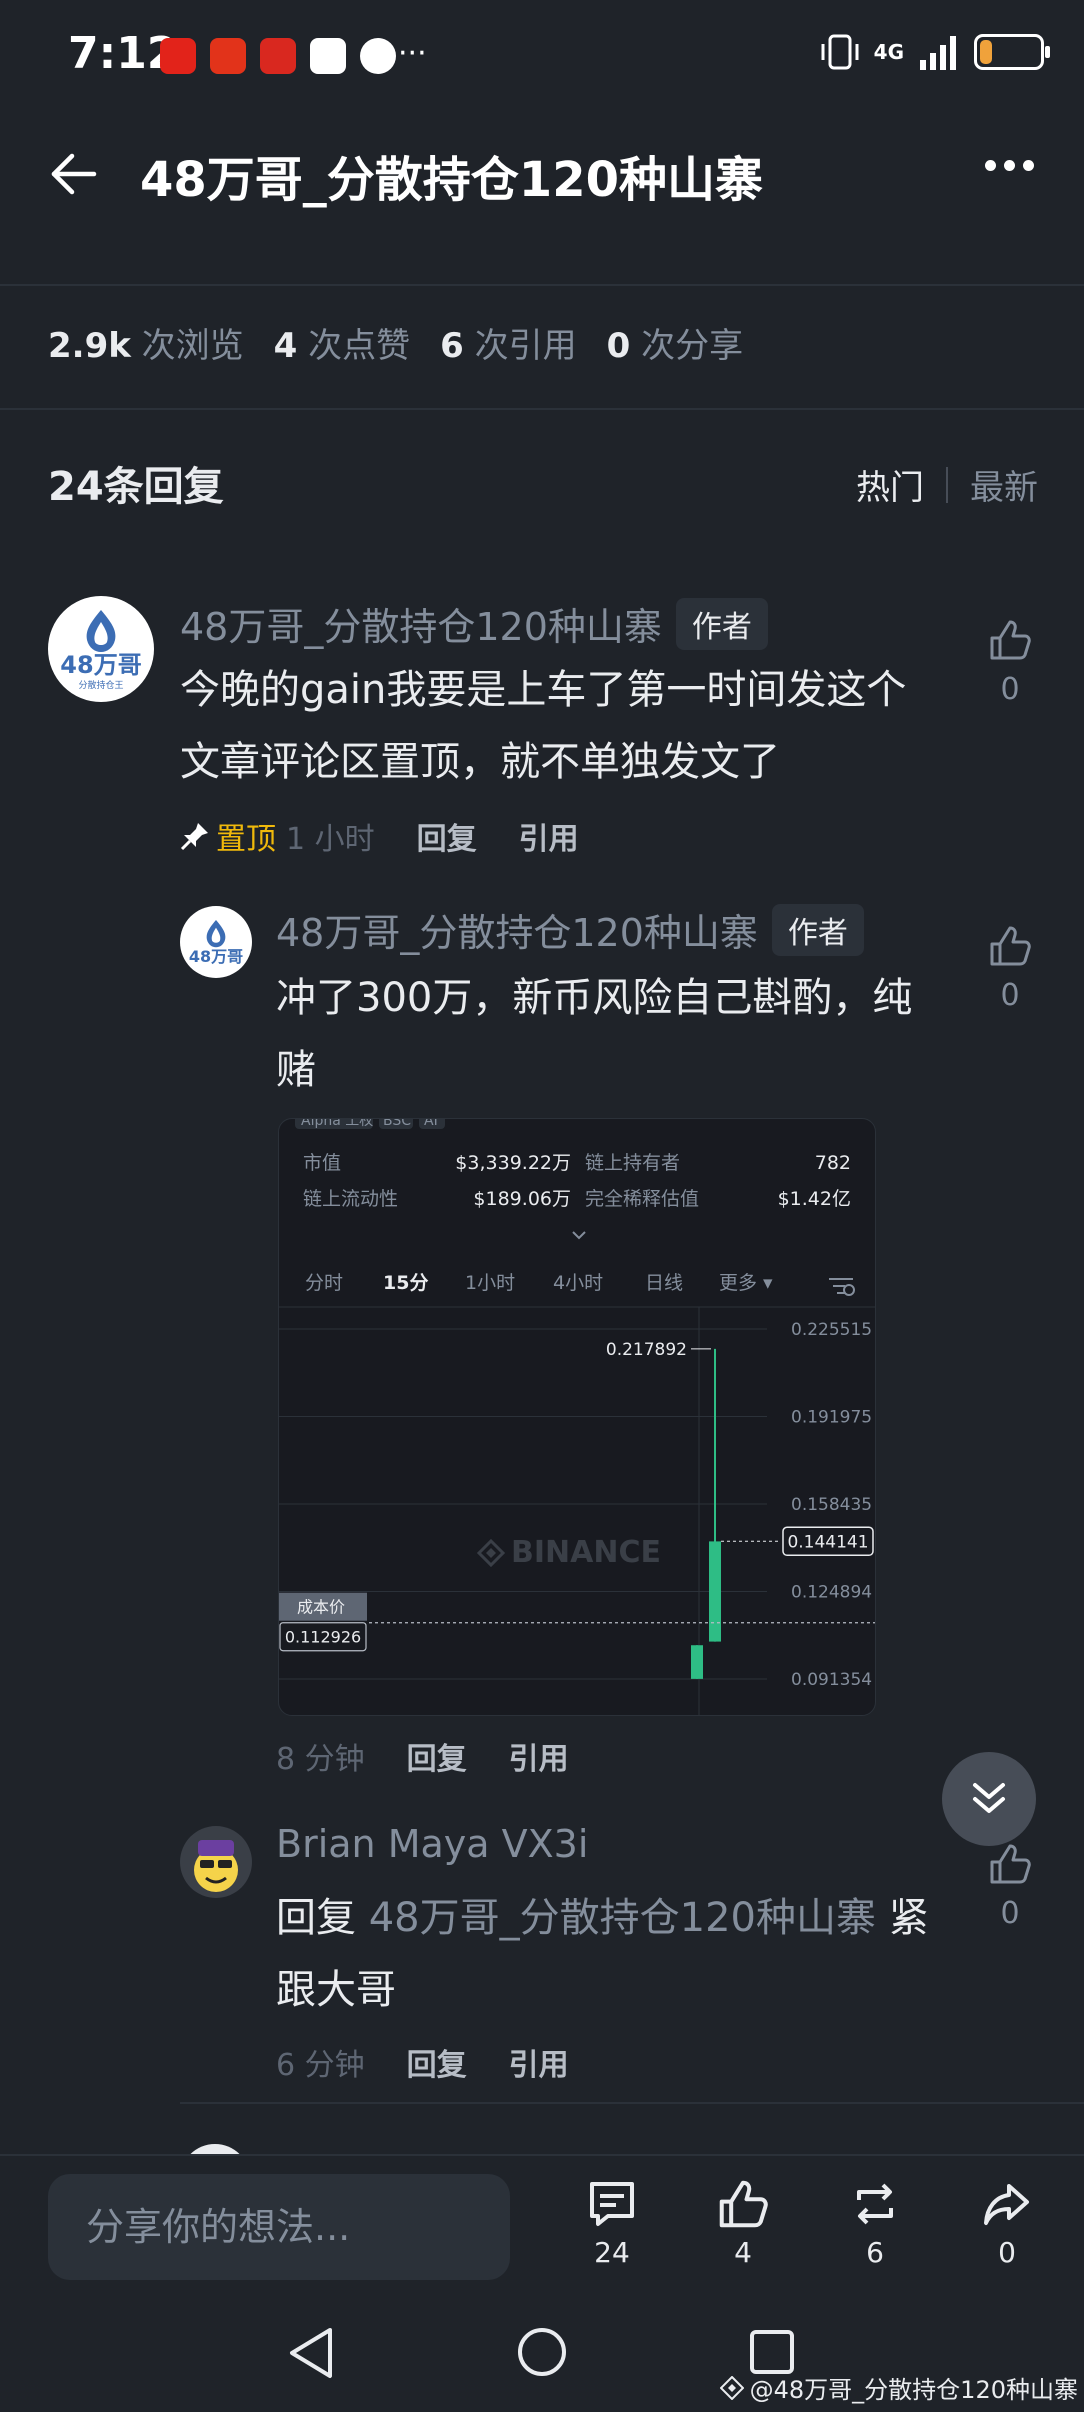  Describe the element at coordinates (831, 1330) in the screenshot. I see `y-tick-label: 0.225515` at that location.